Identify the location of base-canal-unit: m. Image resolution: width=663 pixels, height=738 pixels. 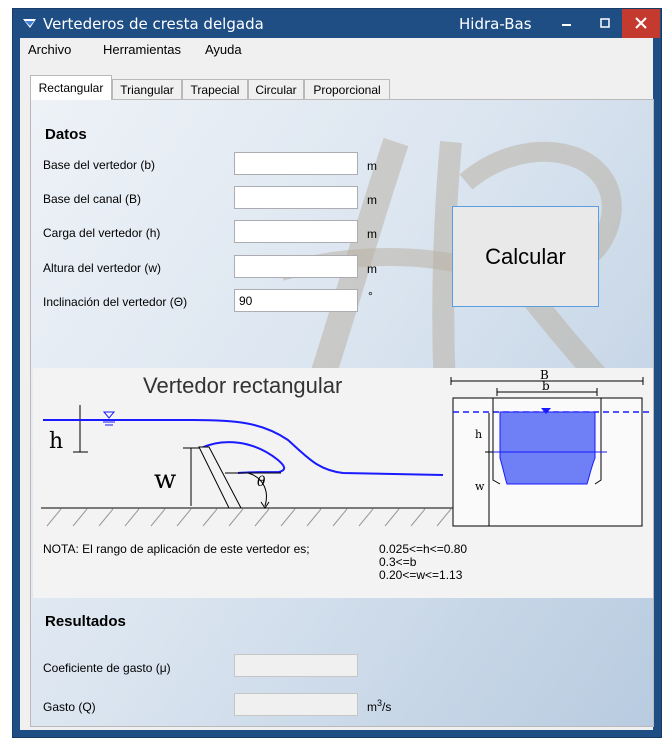
(372, 200).